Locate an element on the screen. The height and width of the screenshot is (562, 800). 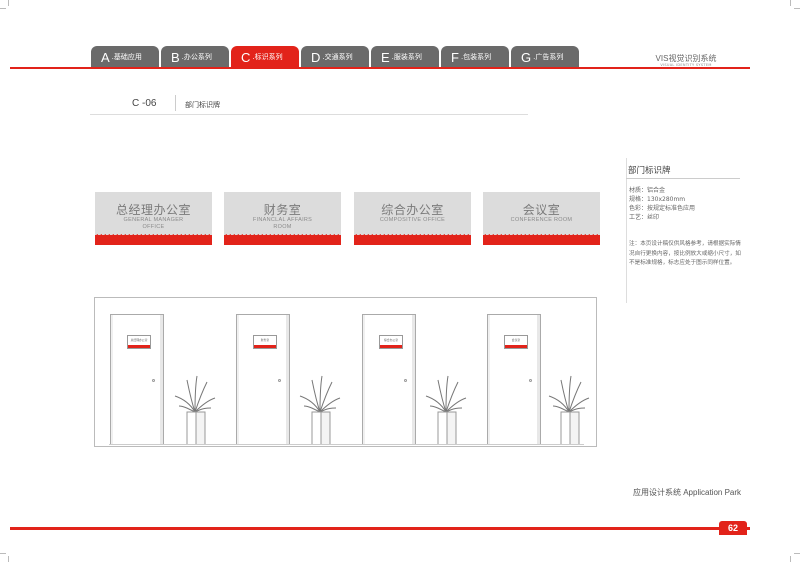
door-plate-text: 总经理办公室 is located at coordinates (139, 340).